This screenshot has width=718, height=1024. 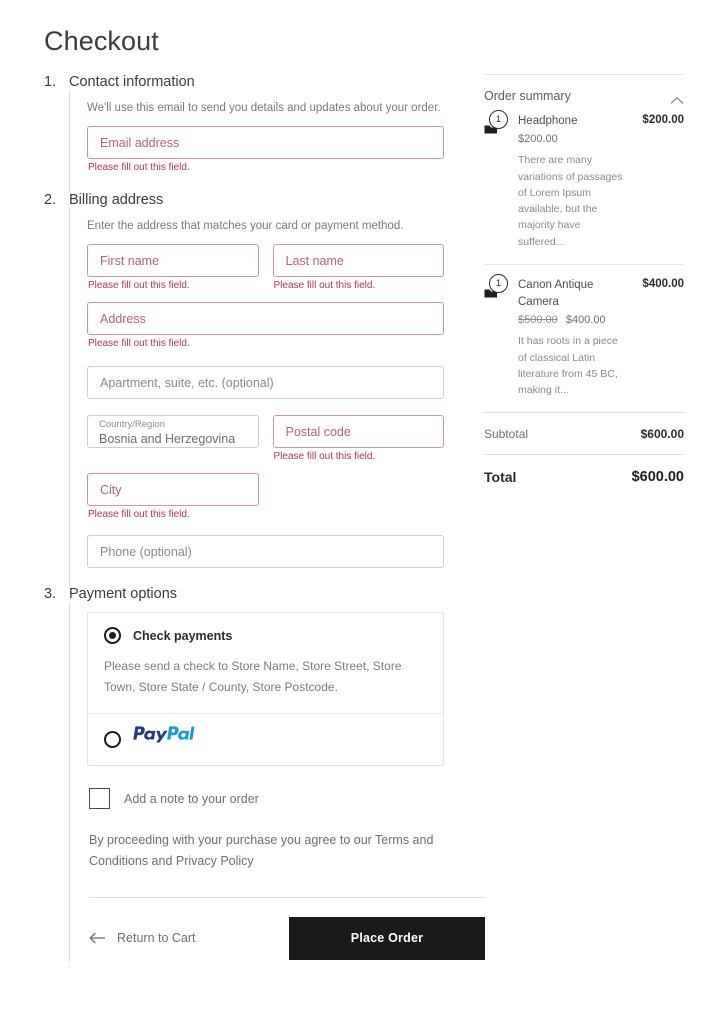 I want to click on apartment-field-group, so click(x=265, y=383).